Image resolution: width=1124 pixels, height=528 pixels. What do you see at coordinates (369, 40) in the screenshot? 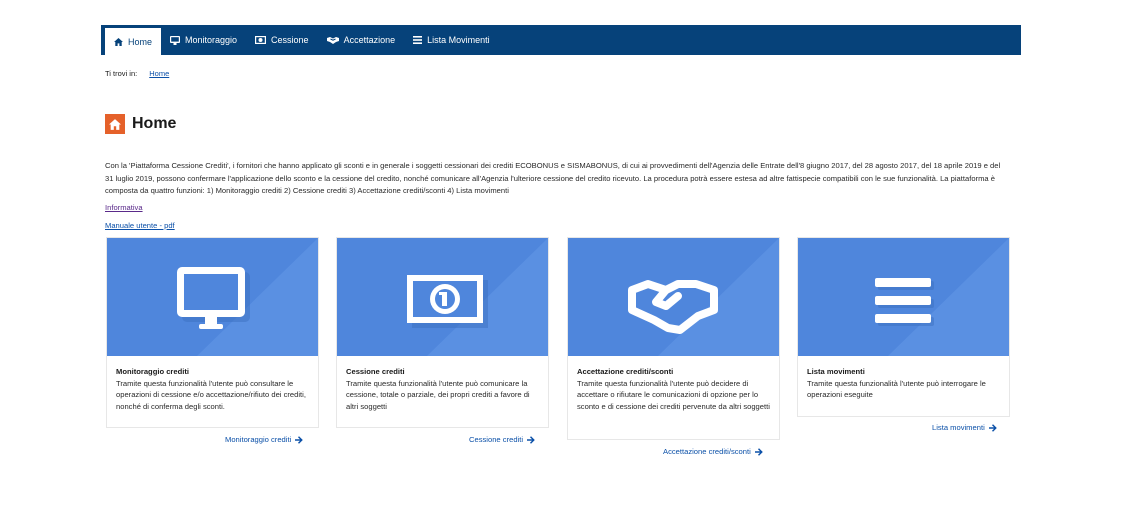
I see `nav-item-label: Accettazione` at bounding box center [369, 40].